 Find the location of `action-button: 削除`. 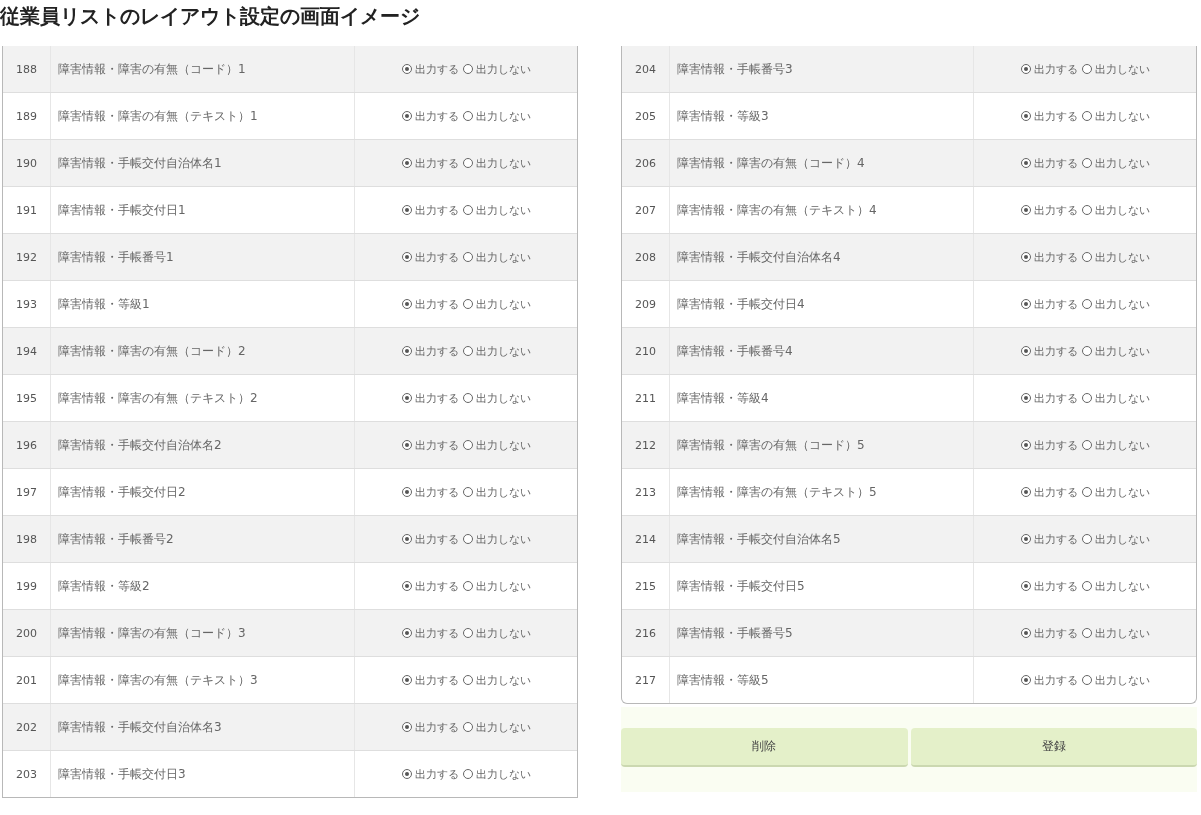

action-button: 削除 is located at coordinates (764, 747).